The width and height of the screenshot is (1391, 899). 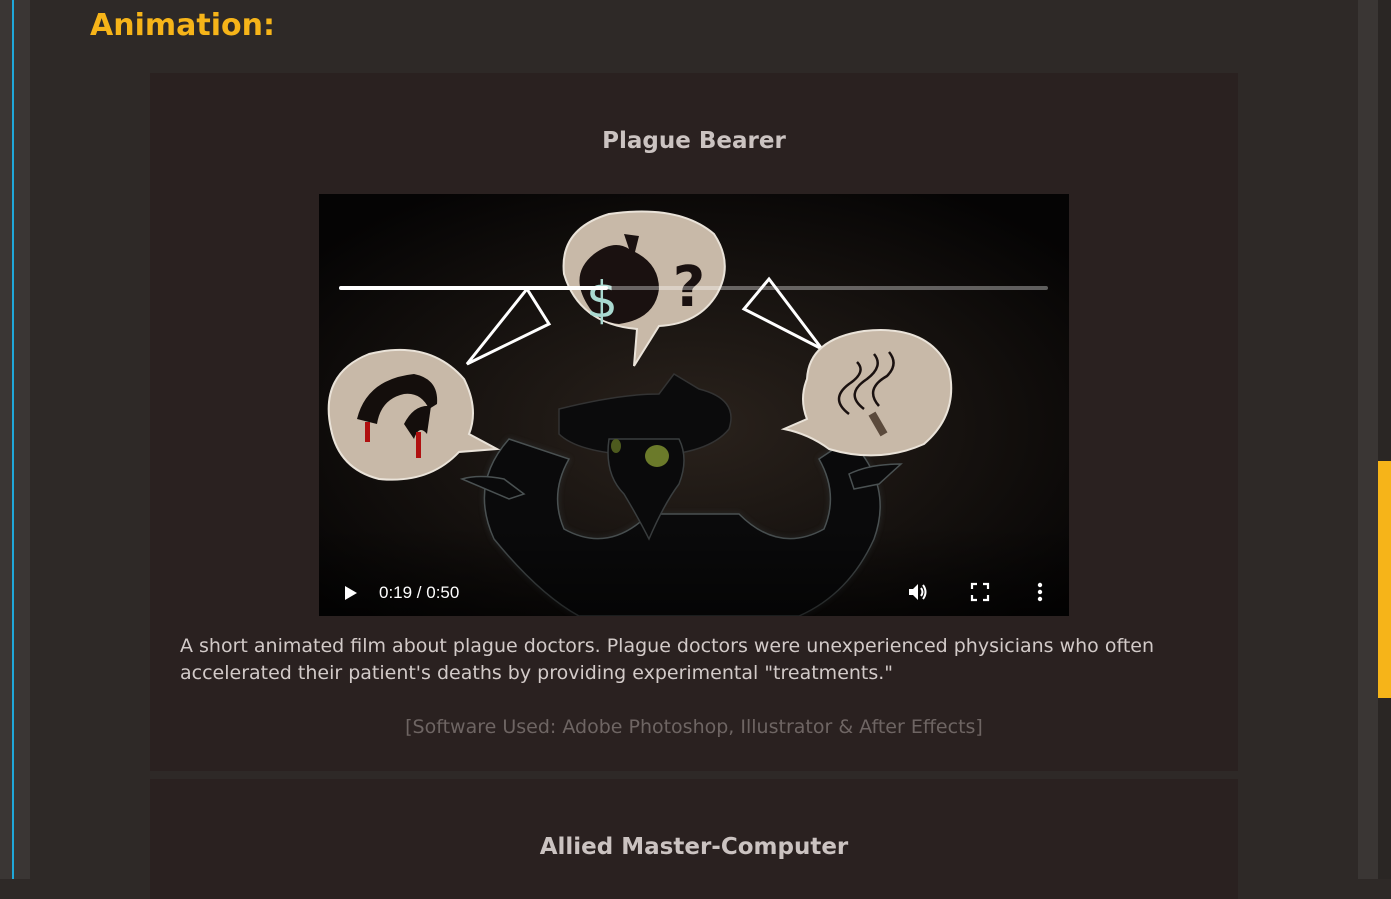 I want to click on video-controls: 0:19 / 0:50, so click(x=694, y=571).